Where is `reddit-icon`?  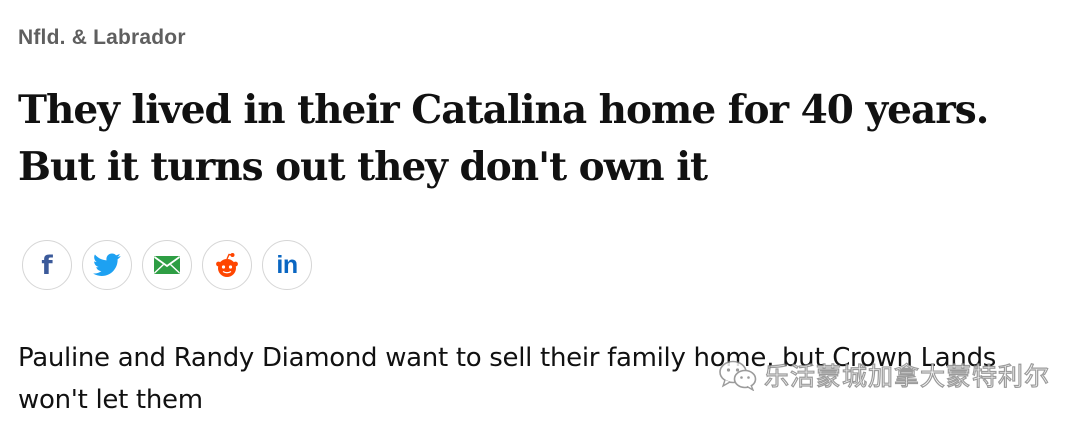
reddit-icon is located at coordinates (227, 265).